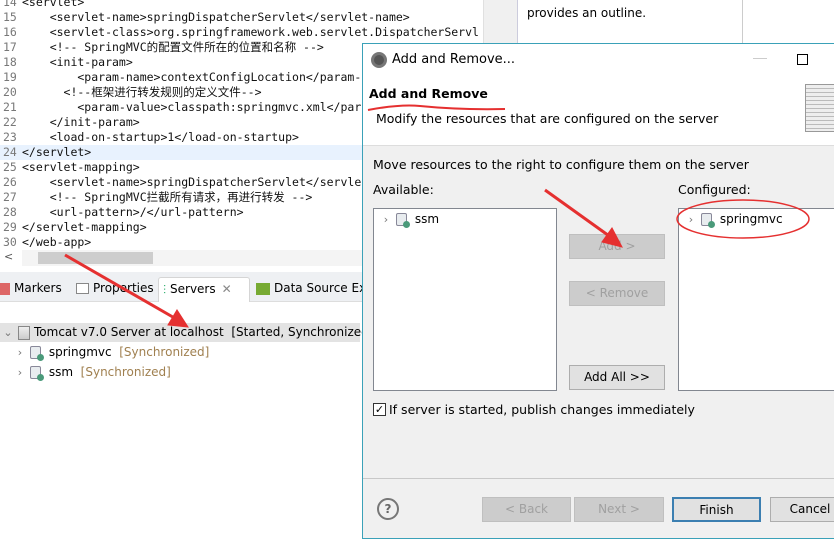 Image resolution: width=834 pixels, height=539 pixels. Describe the element at coordinates (77, 62) in the screenshot. I see `code-text: <init-param>` at that location.